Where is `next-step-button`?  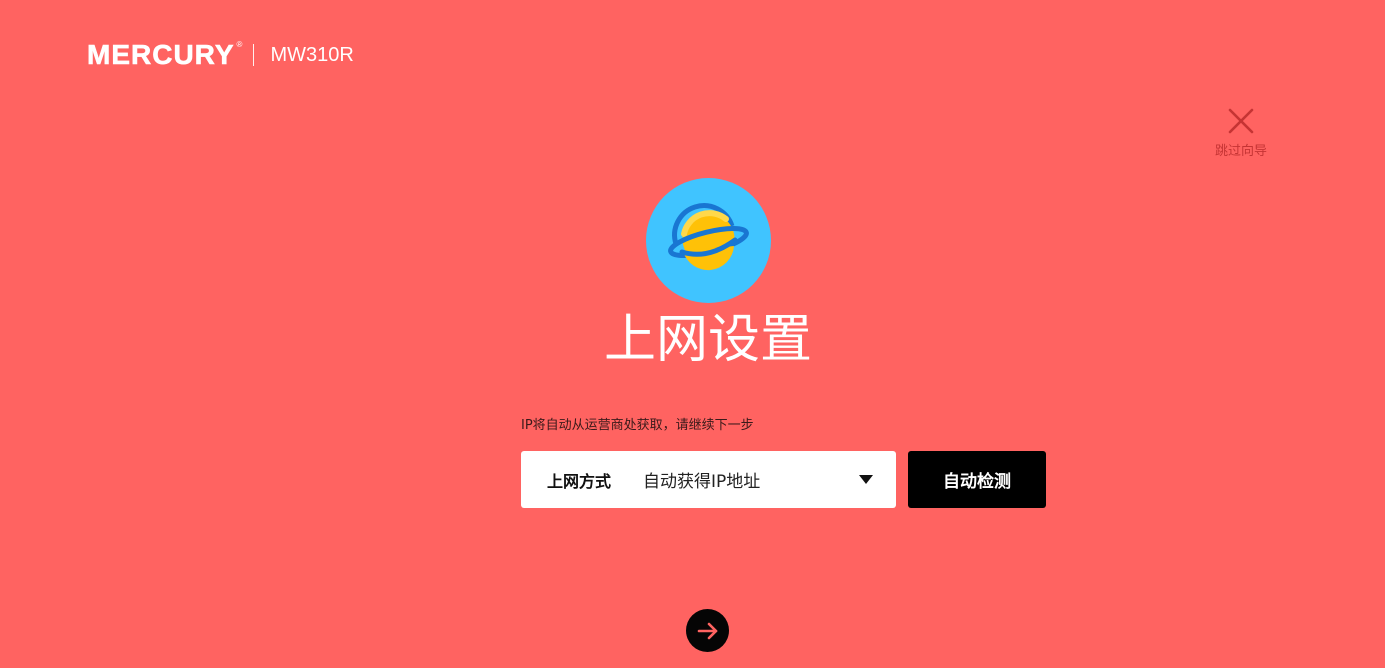 next-step-button is located at coordinates (707, 630).